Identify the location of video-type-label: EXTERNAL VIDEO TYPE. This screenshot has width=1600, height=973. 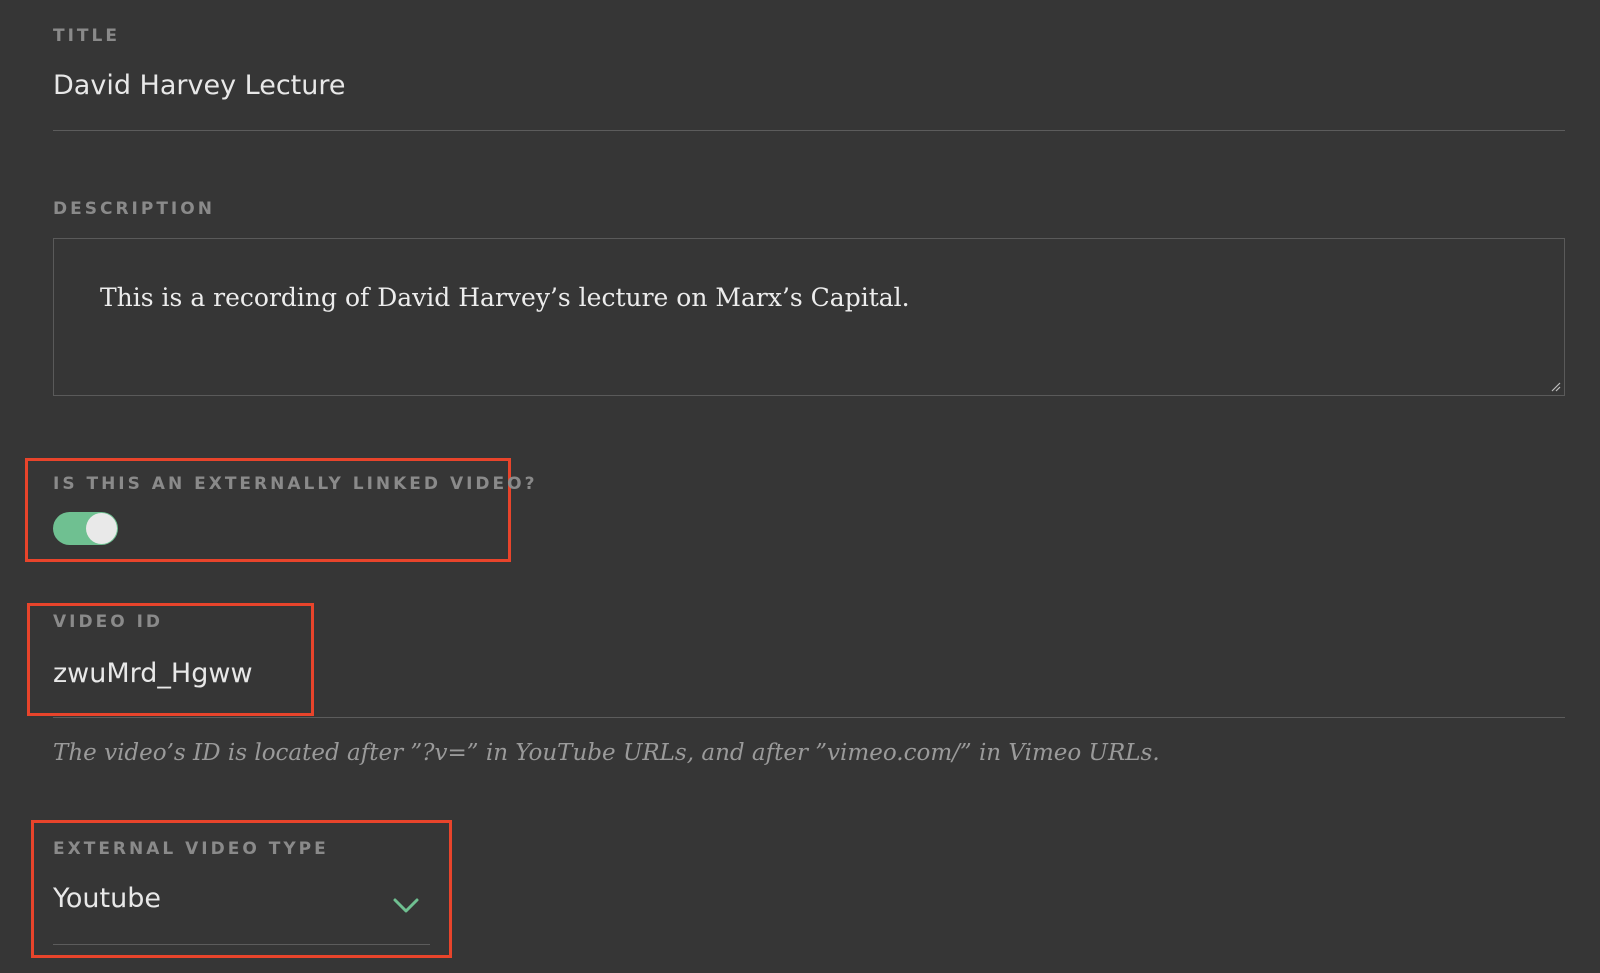
(191, 849).